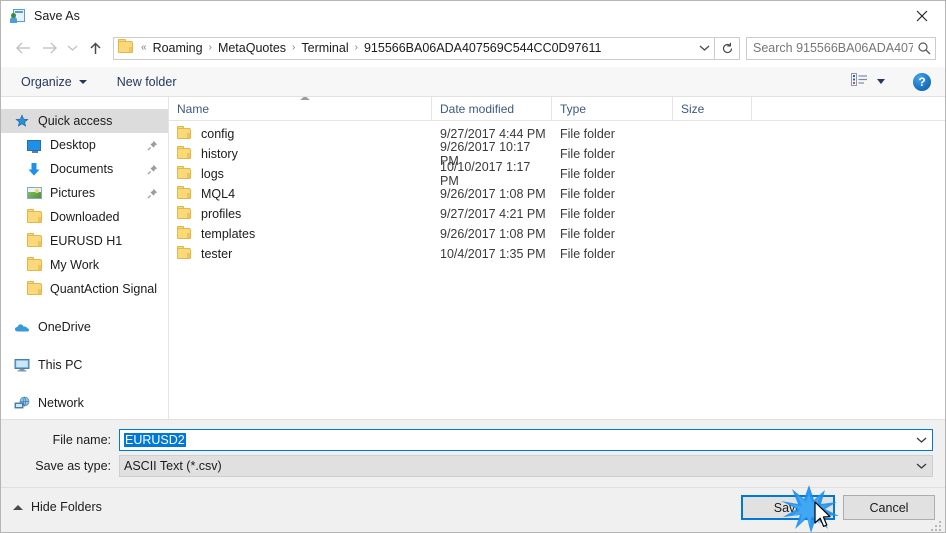  What do you see at coordinates (493, 134) in the screenshot?
I see `file-date: 9/27/2017 4:44 PM` at bounding box center [493, 134].